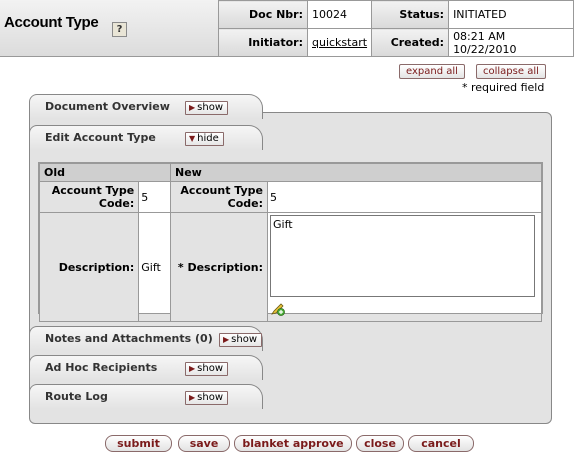  I want to click on created-value: 08:21 AM 10/22/2010, so click(511, 42).